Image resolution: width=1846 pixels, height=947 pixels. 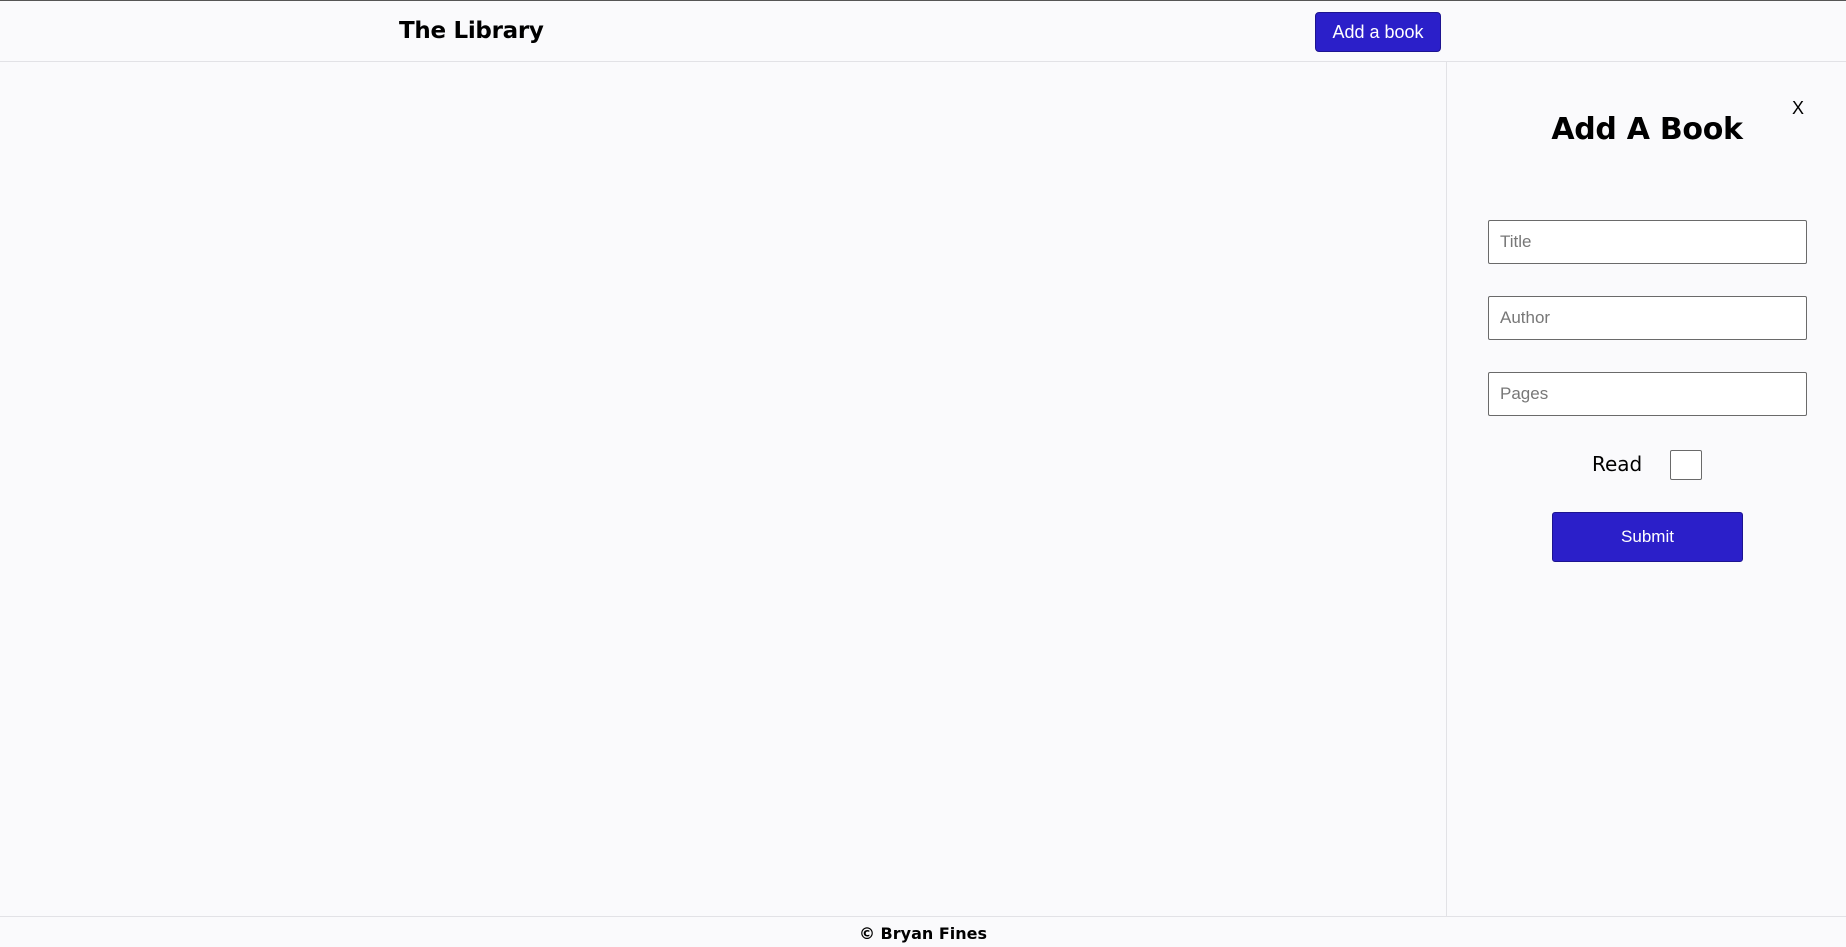 I want to click on site-title: The Library, so click(x=471, y=31).